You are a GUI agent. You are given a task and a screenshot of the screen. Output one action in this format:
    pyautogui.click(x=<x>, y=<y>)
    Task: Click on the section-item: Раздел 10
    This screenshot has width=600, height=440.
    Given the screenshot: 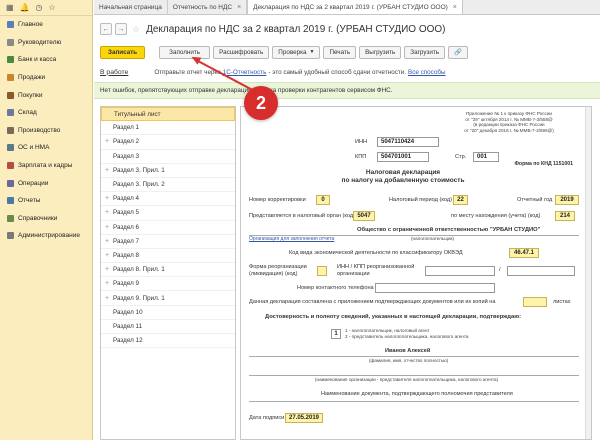 What is the action you would take?
    pyautogui.click(x=168, y=313)
    